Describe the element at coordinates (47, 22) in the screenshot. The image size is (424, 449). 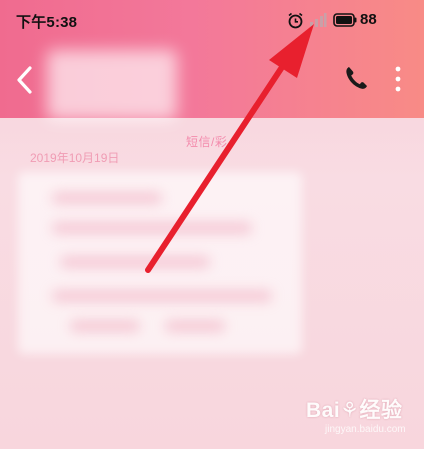
I see `status-time: 下午5:38` at that location.